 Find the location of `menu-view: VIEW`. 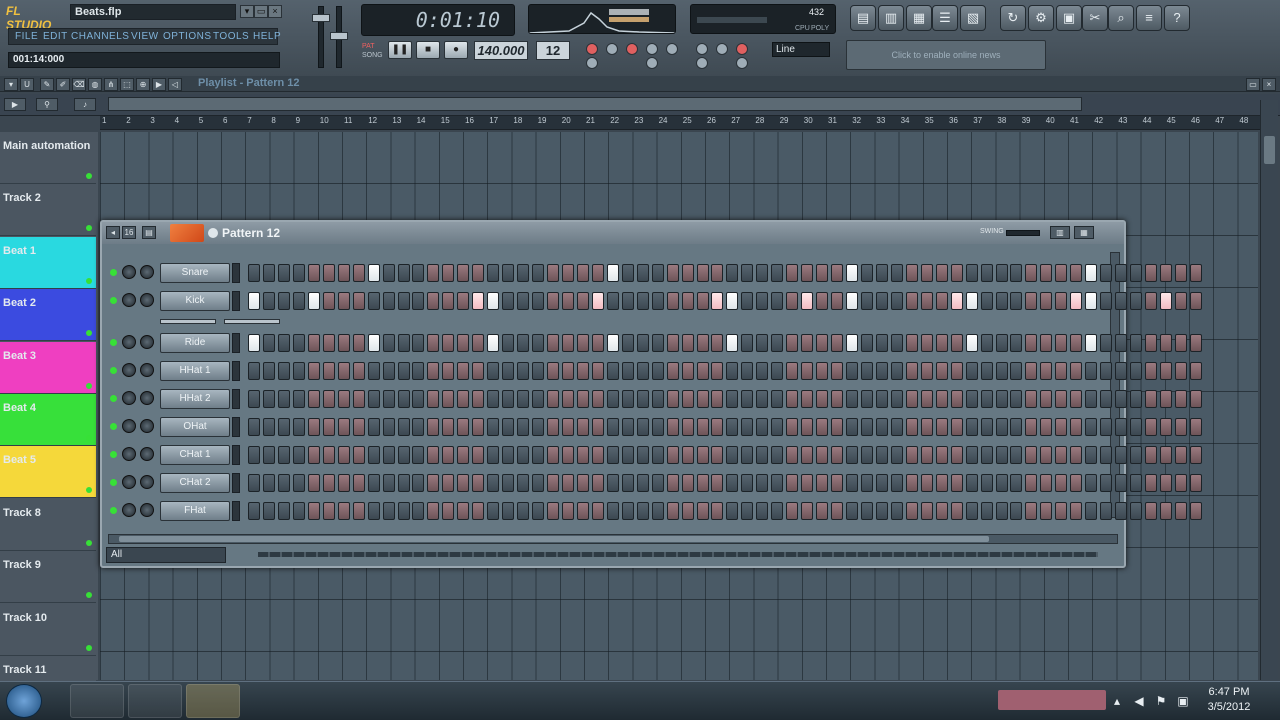

menu-view: VIEW is located at coordinates (145, 36).